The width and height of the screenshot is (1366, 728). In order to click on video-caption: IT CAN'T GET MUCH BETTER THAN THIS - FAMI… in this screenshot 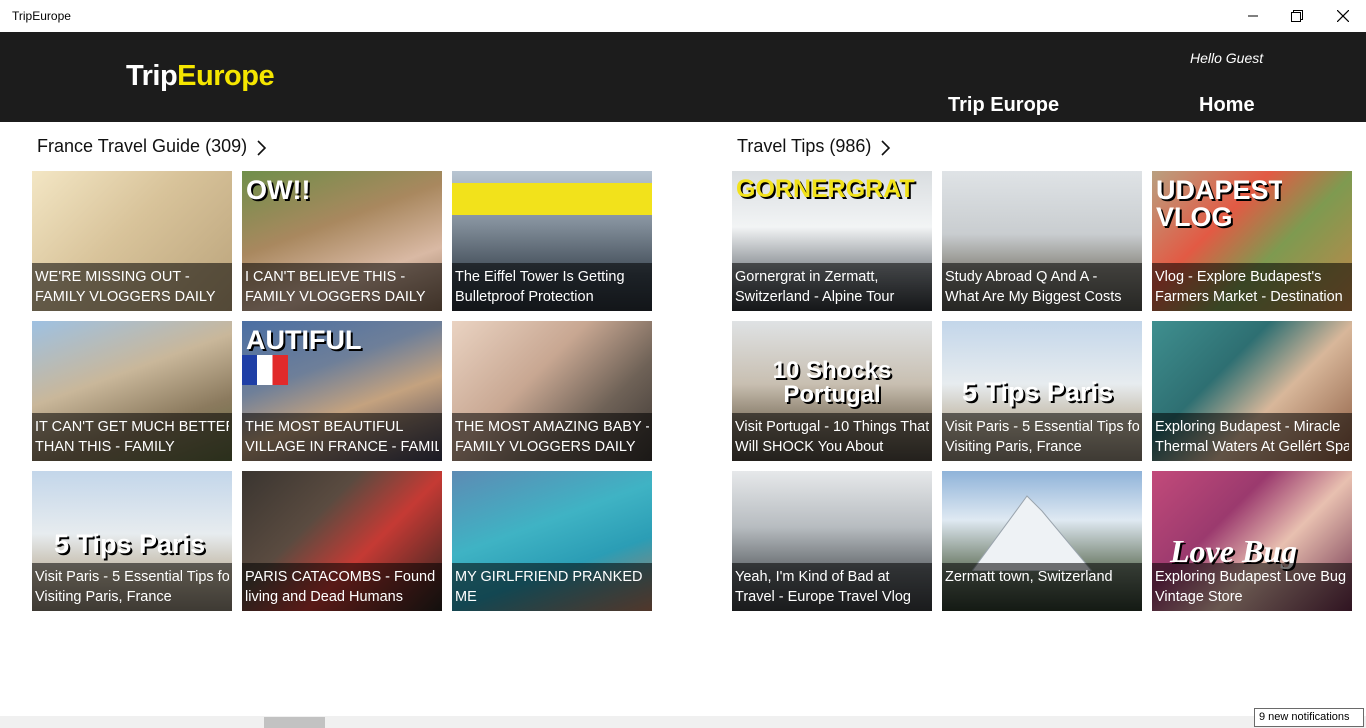, I will do `click(132, 437)`.